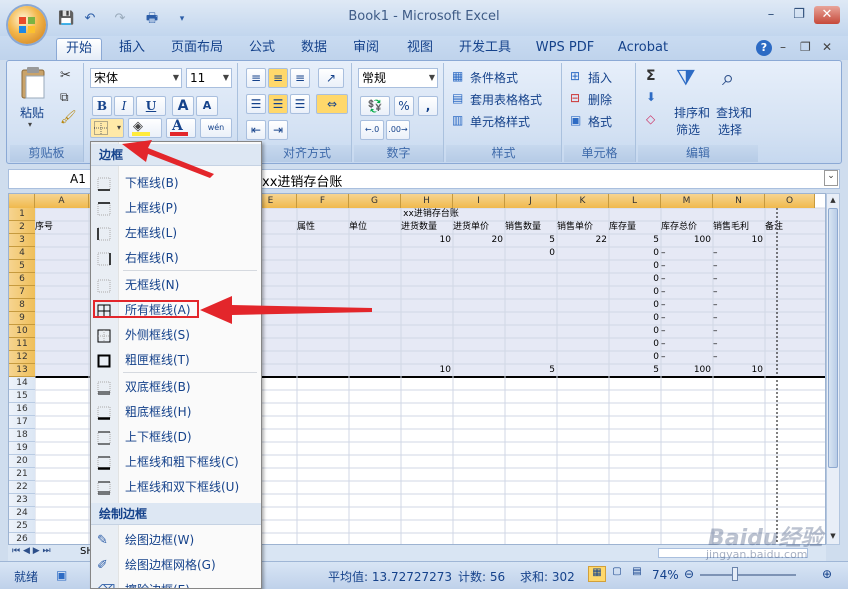 The image size is (848, 589). I want to click on cell-O2: 备注, so click(790, 227).